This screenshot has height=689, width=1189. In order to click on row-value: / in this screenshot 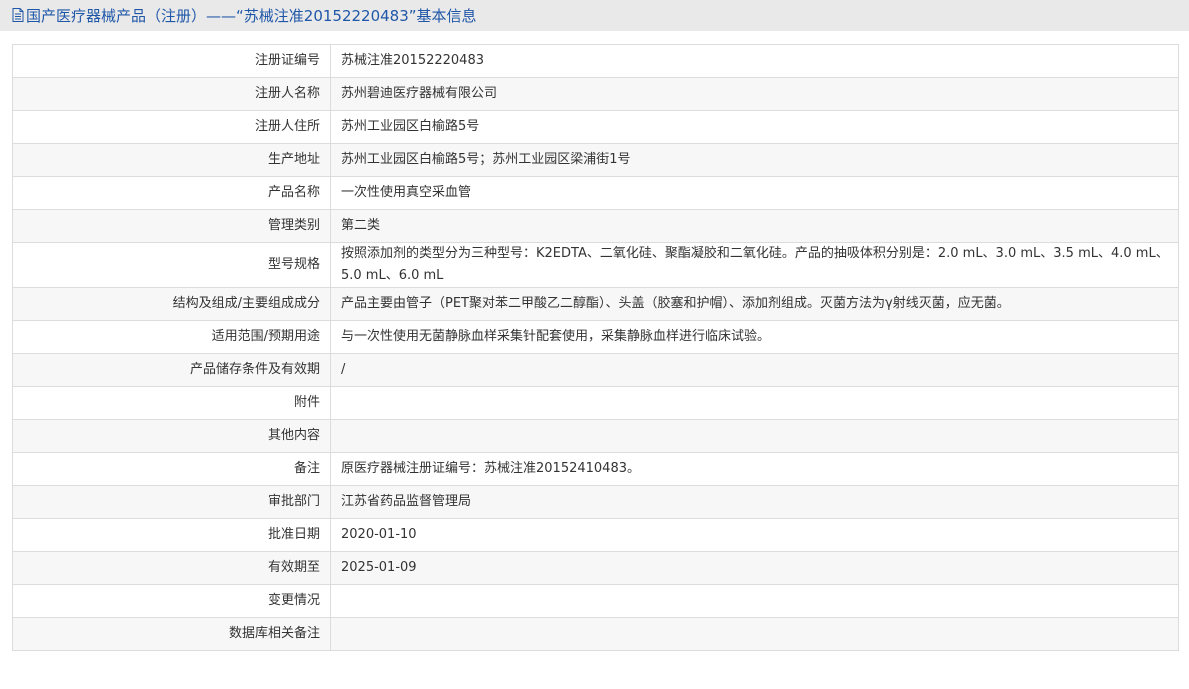, I will do `click(754, 370)`.